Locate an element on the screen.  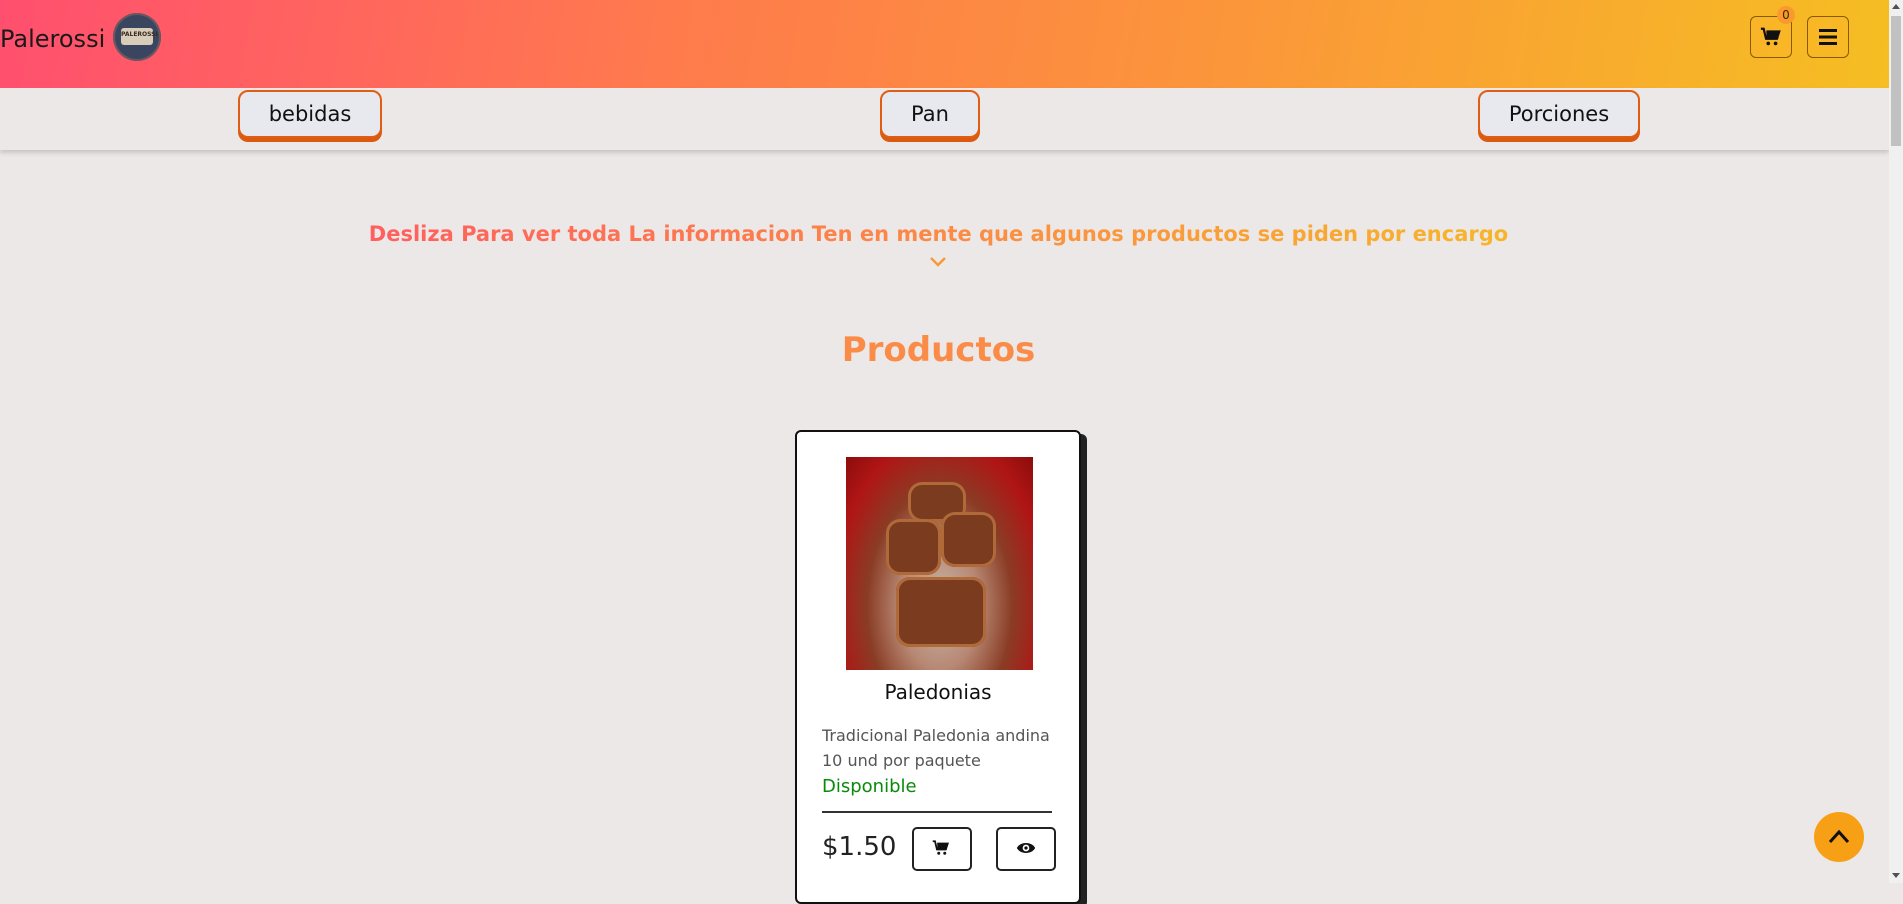
view-product-button is located at coordinates (1026, 849).